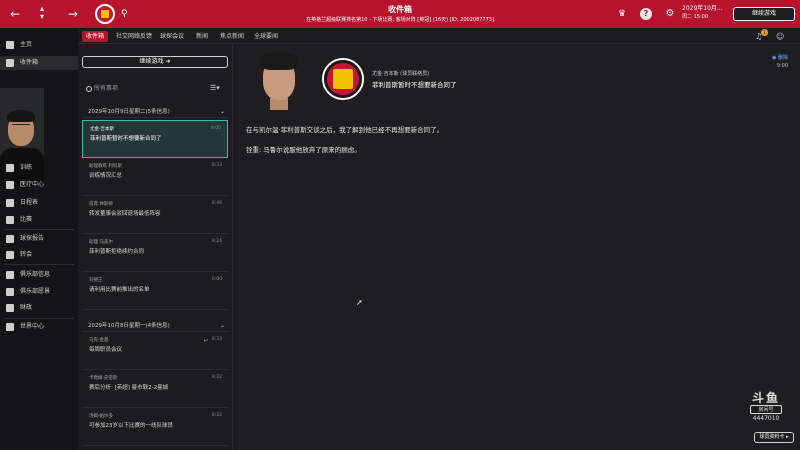 This screenshot has height=450, width=800. Describe the element at coordinates (134, 36) in the screenshot. I see `tab-social-feedback: 社交网络反馈` at that location.